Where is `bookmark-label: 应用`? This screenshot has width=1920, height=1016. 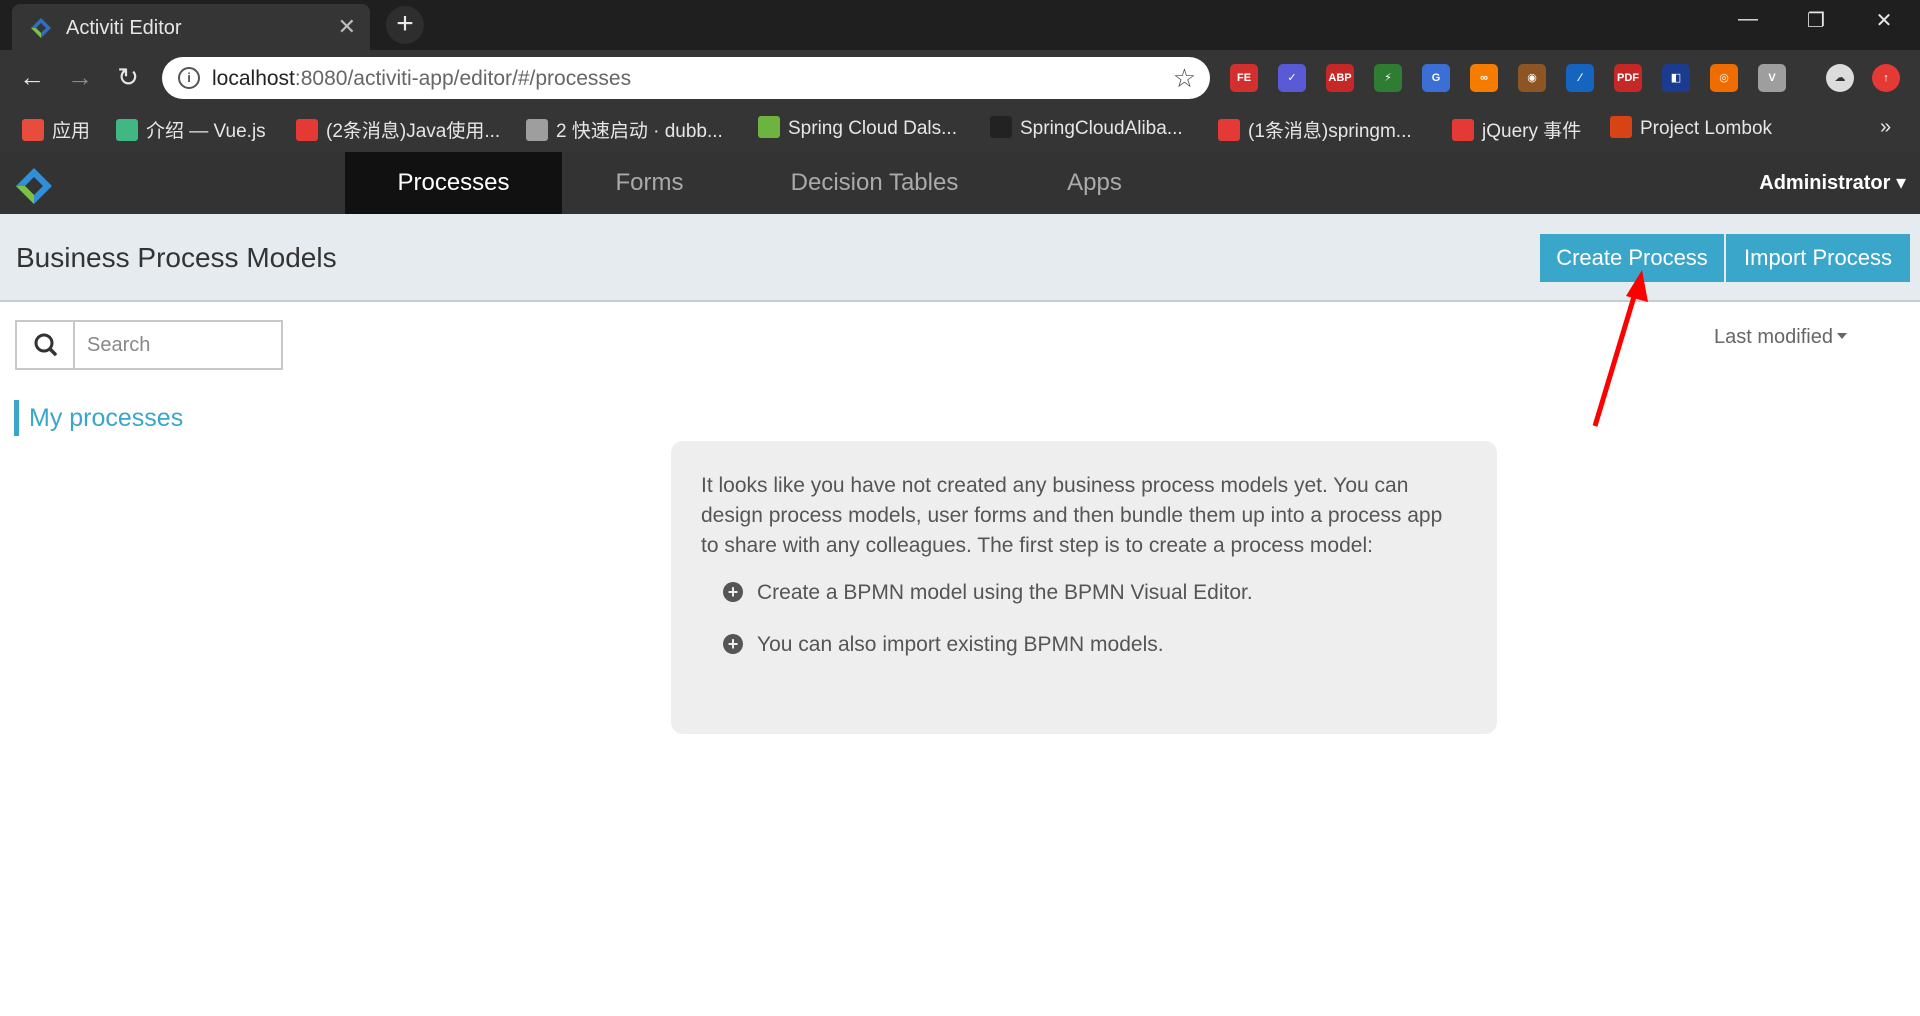 bookmark-label: 应用 is located at coordinates (71, 131).